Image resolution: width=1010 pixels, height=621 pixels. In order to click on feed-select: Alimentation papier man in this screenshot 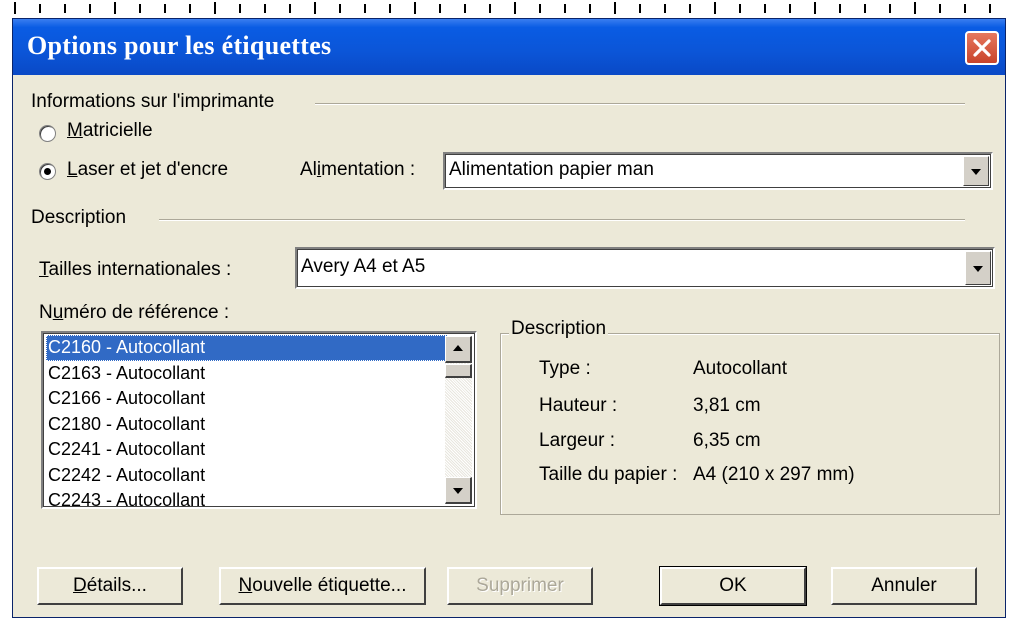, I will do `click(718, 171)`.